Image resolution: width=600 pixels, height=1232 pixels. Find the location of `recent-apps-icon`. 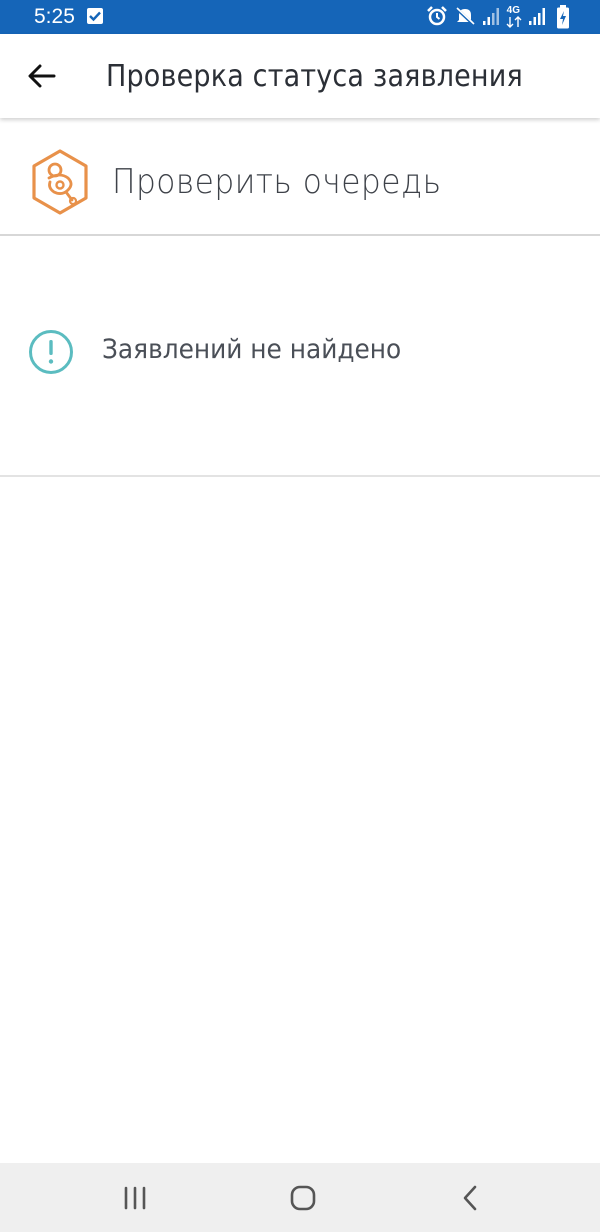

recent-apps-icon is located at coordinates (135, 1198).